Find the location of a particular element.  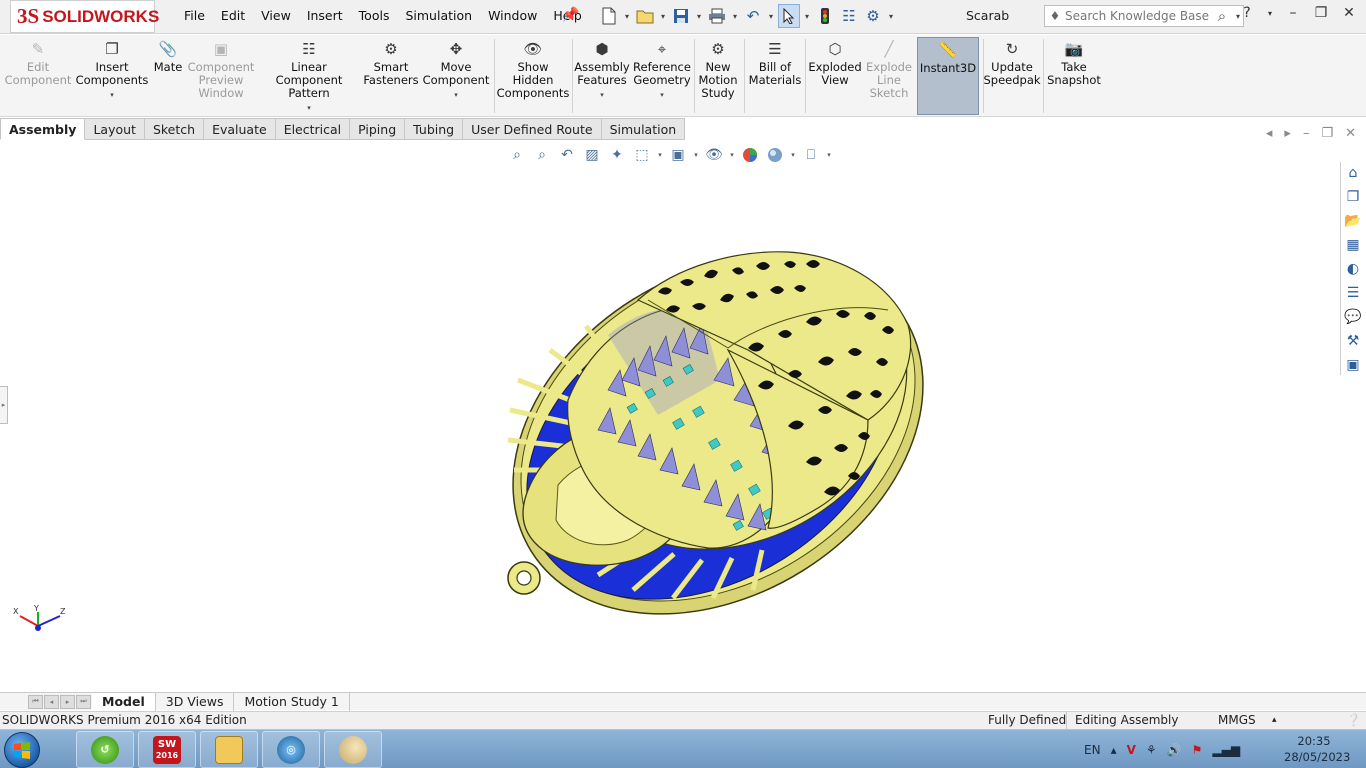

search-icon: ⌕ is located at coordinates (1222, 16).